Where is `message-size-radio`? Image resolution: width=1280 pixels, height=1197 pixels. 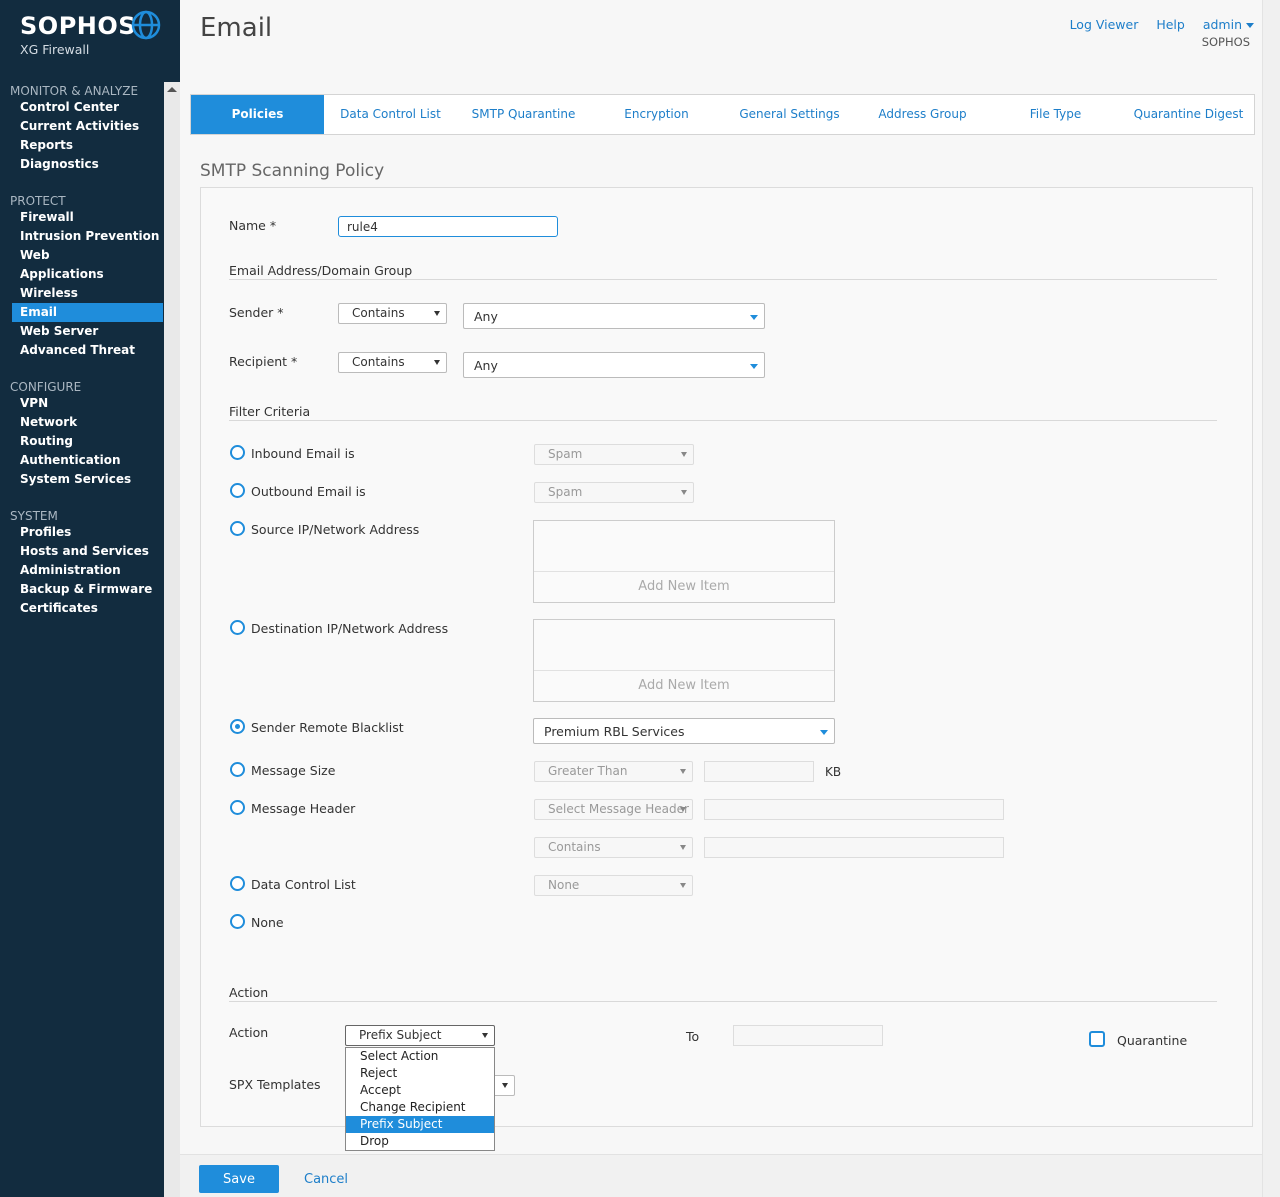 message-size-radio is located at coordinates (237, 769).